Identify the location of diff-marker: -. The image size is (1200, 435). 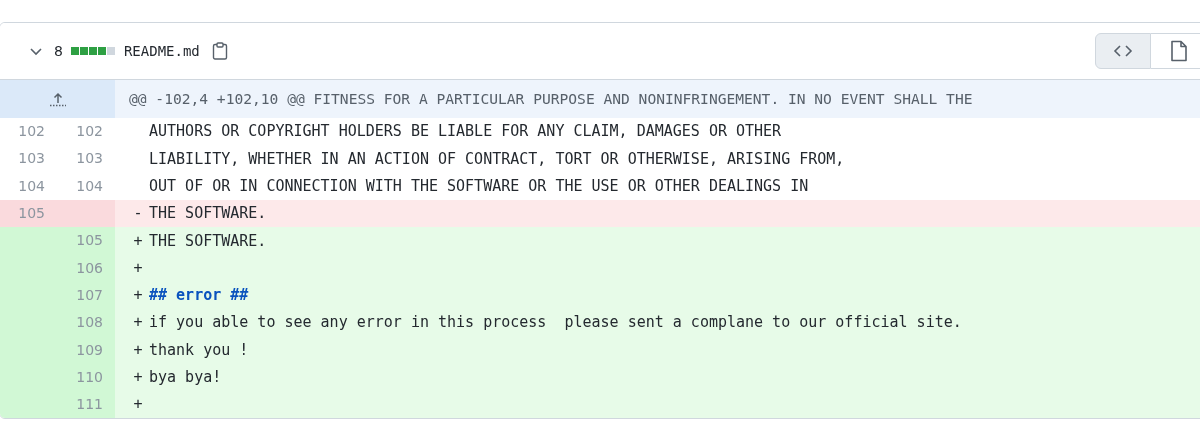
(138, 213).